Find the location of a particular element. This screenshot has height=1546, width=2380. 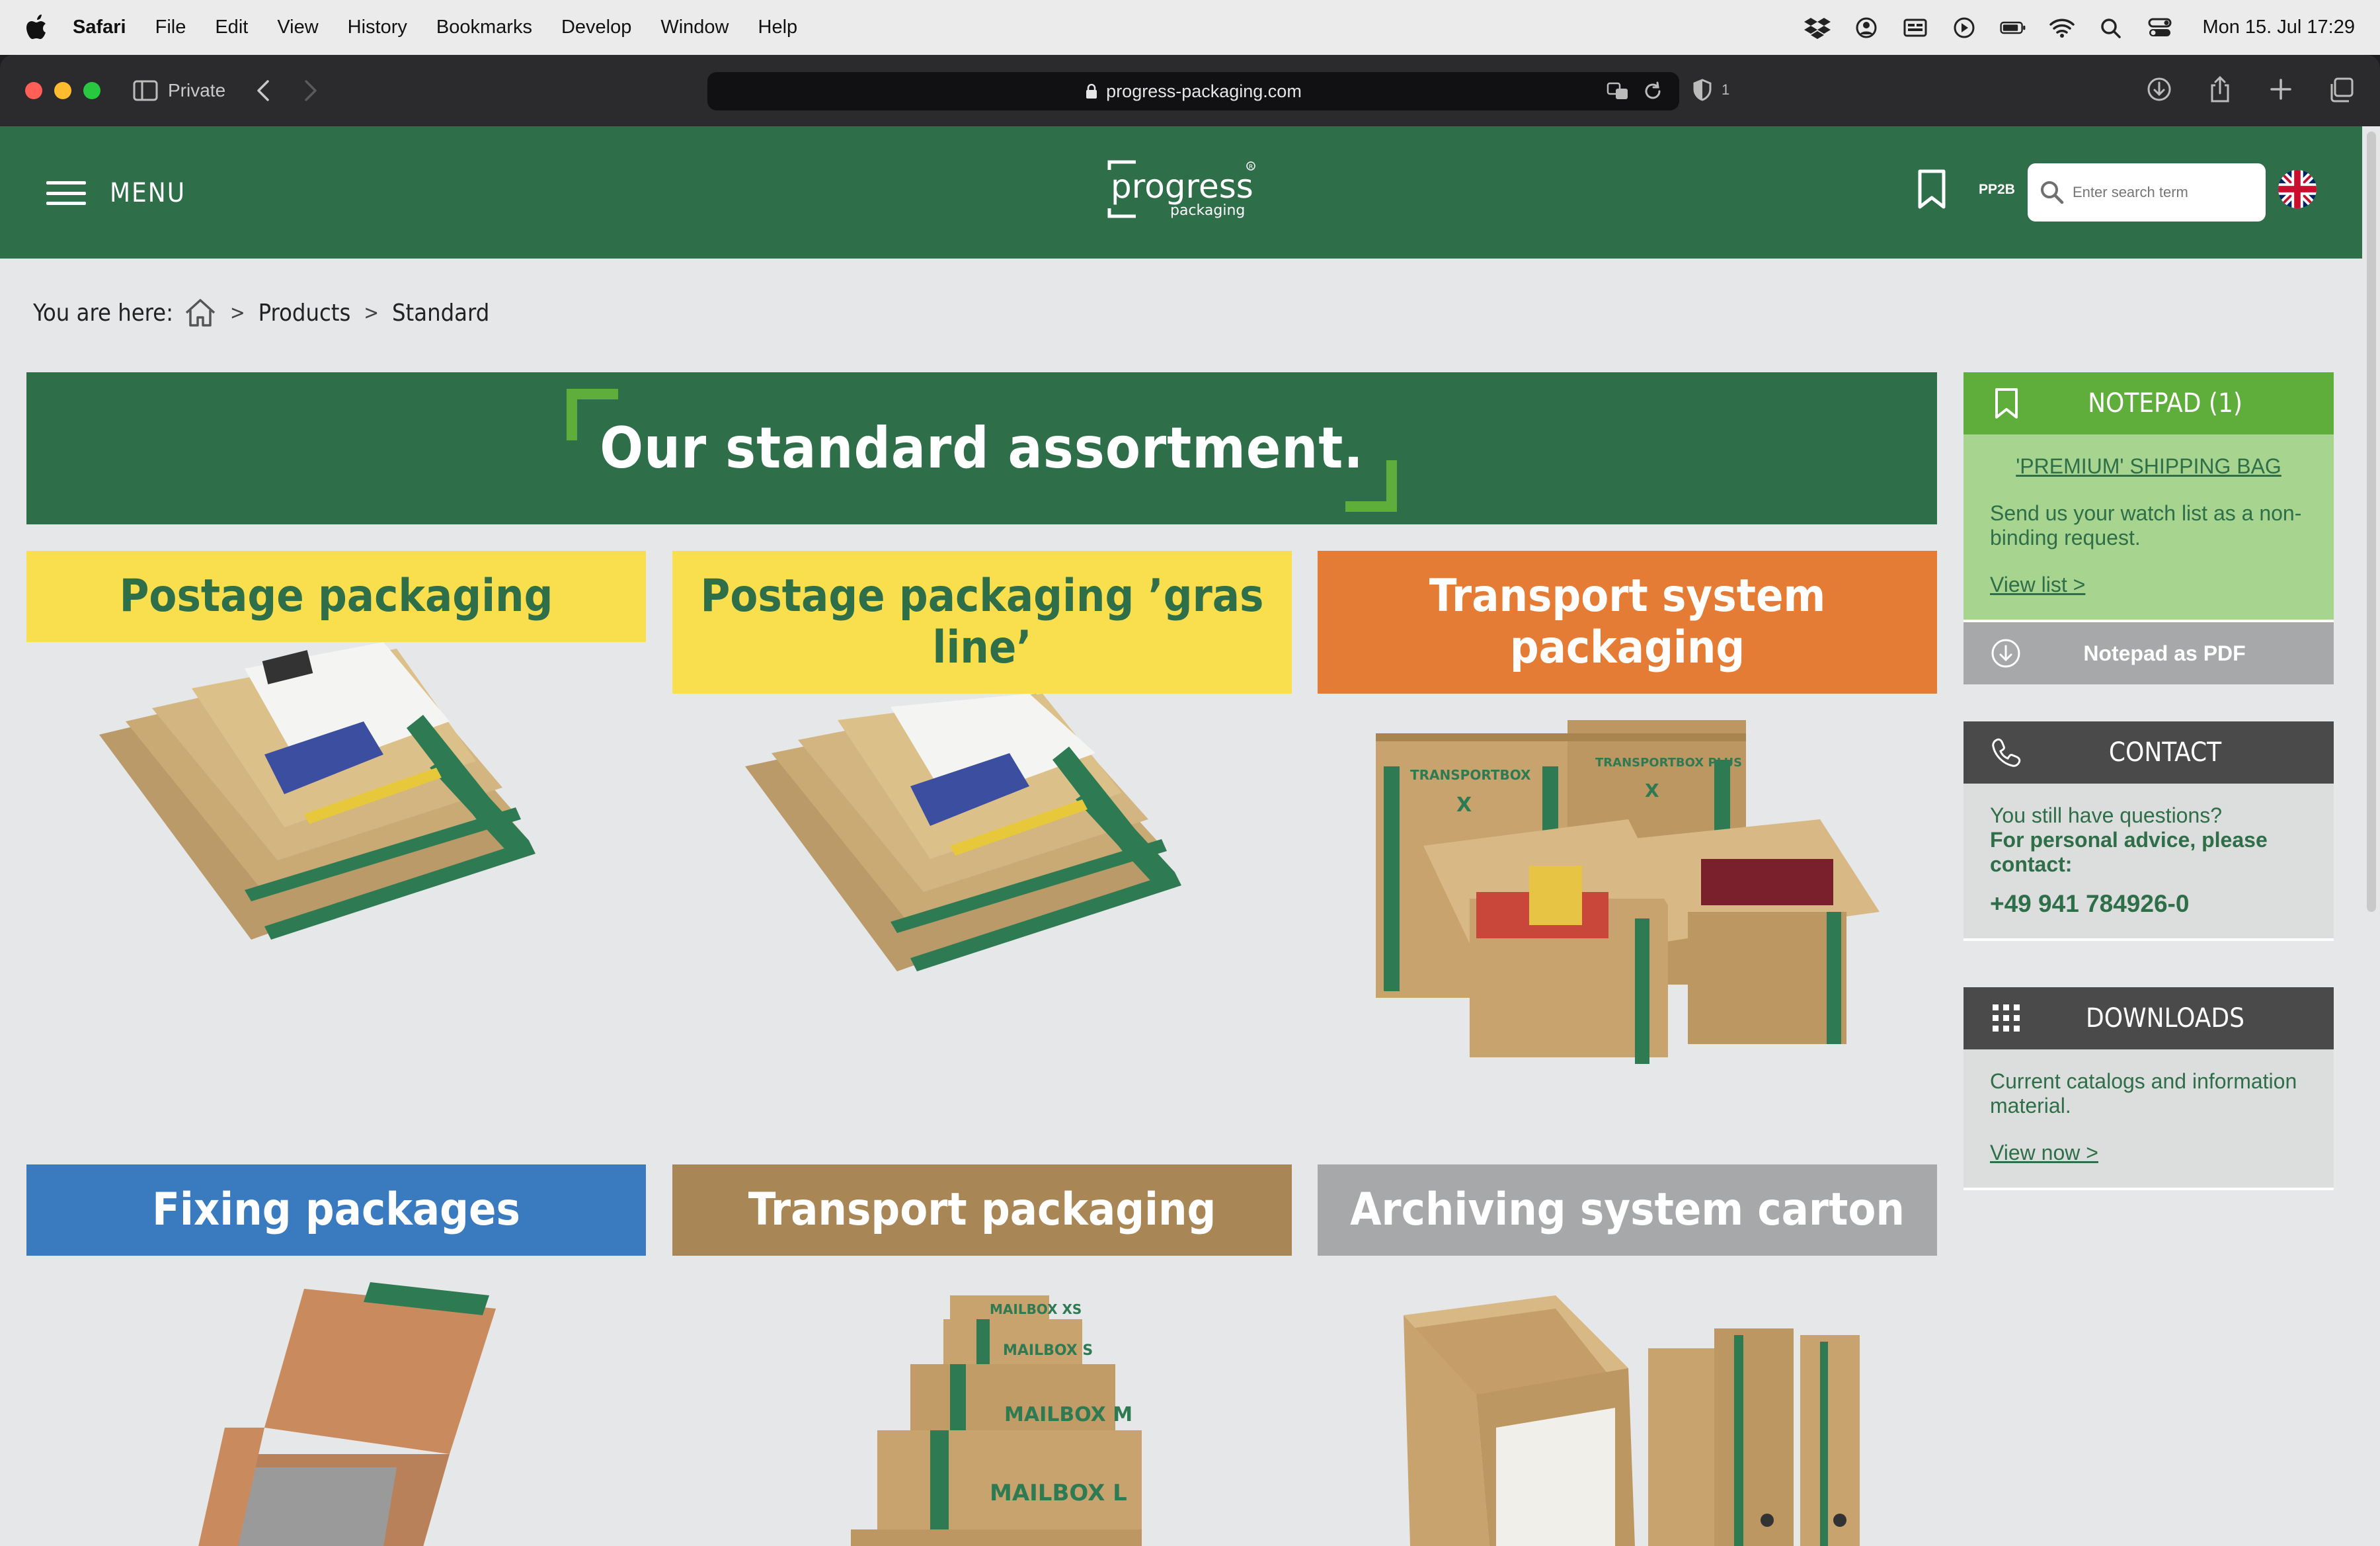

dropbox-icon is located at coordinates (1817, 28).